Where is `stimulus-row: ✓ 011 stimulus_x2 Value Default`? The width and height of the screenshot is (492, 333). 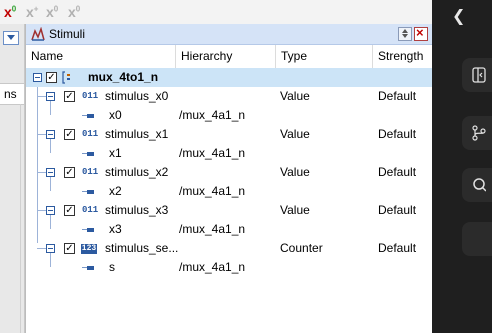
stimulus-row: ✓ 011 stimulus_x2 Value Default is located at coordinates (229, 172).